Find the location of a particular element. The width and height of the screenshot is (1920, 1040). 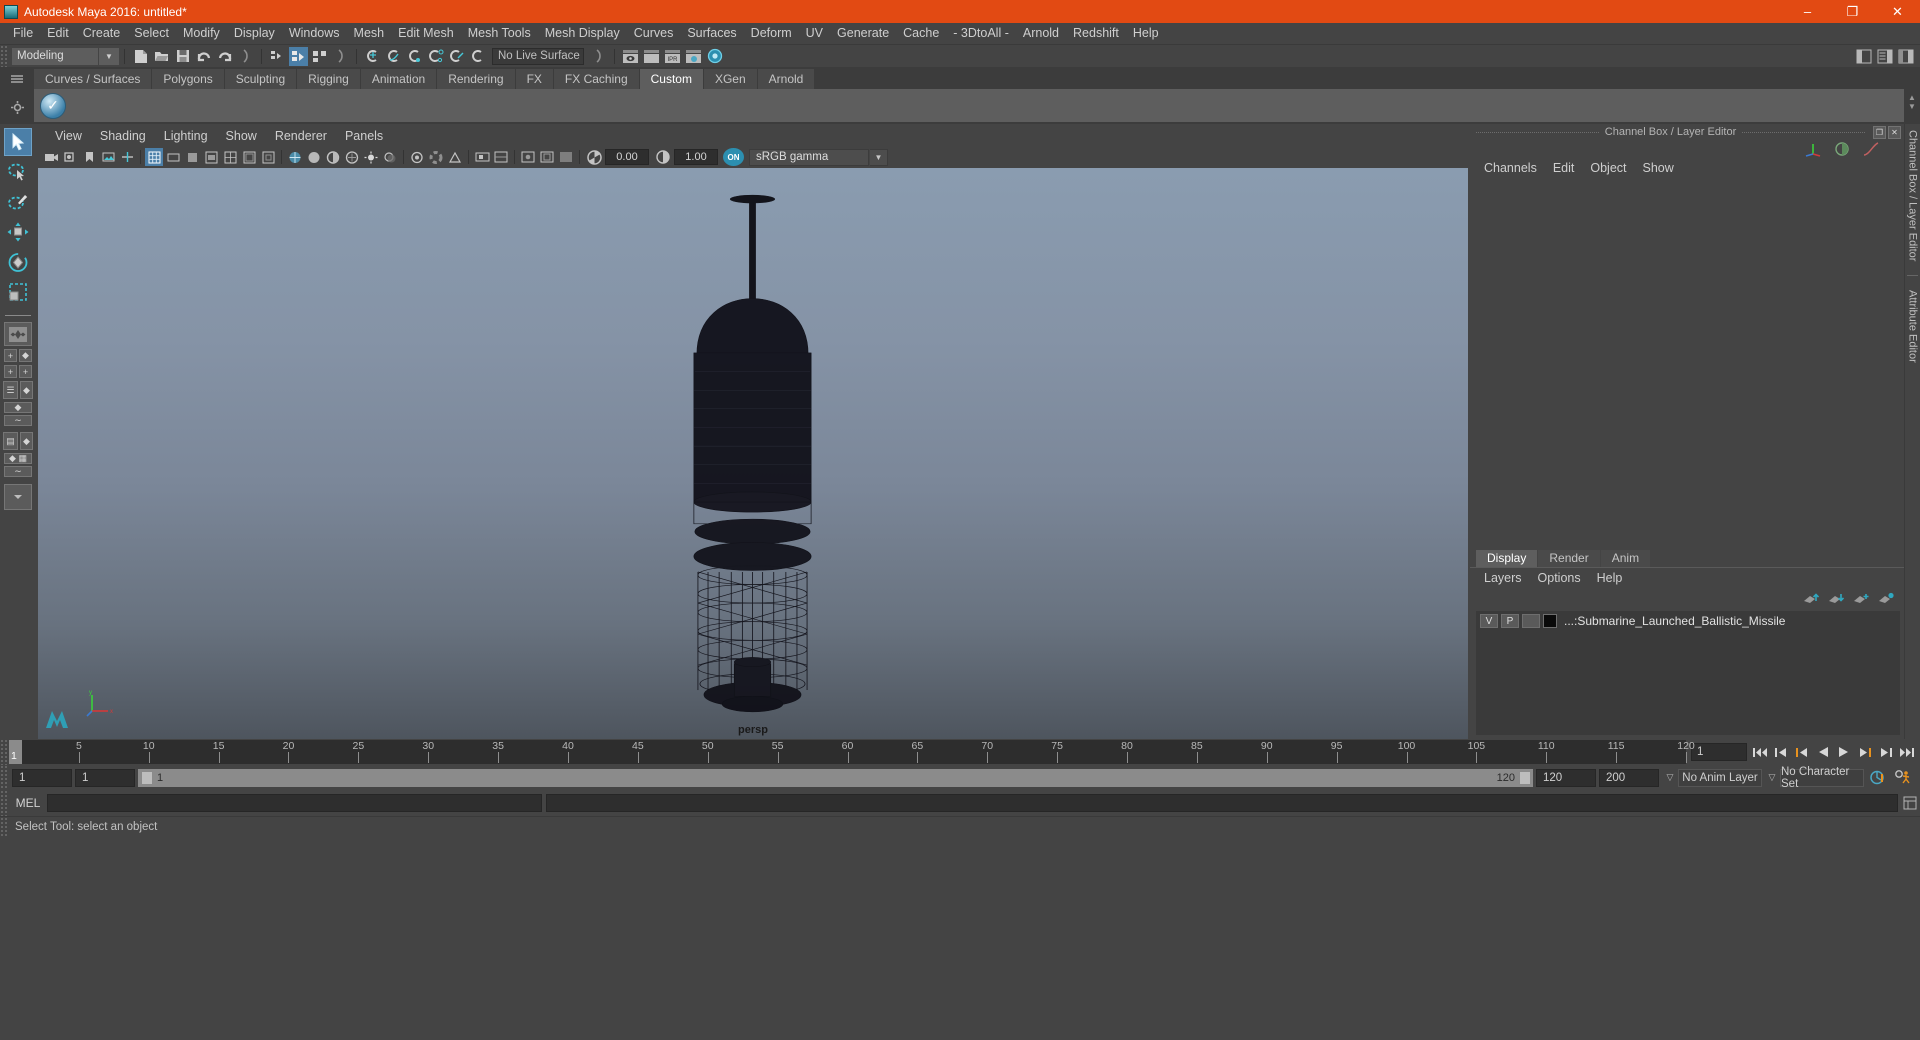

character-set-selector: No Character Set is located at coordinates (1822, 778).